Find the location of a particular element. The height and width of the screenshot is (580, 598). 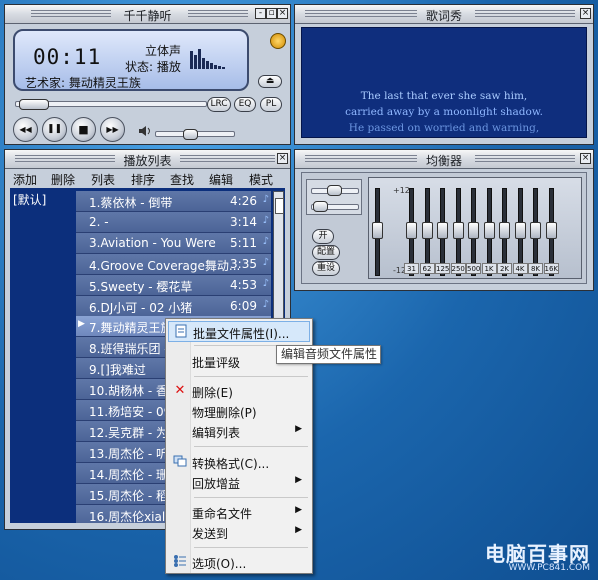

playlist-row: 1.蔡依林 - 倒带 4:26 ♪ is located at coordinates (173, 201).